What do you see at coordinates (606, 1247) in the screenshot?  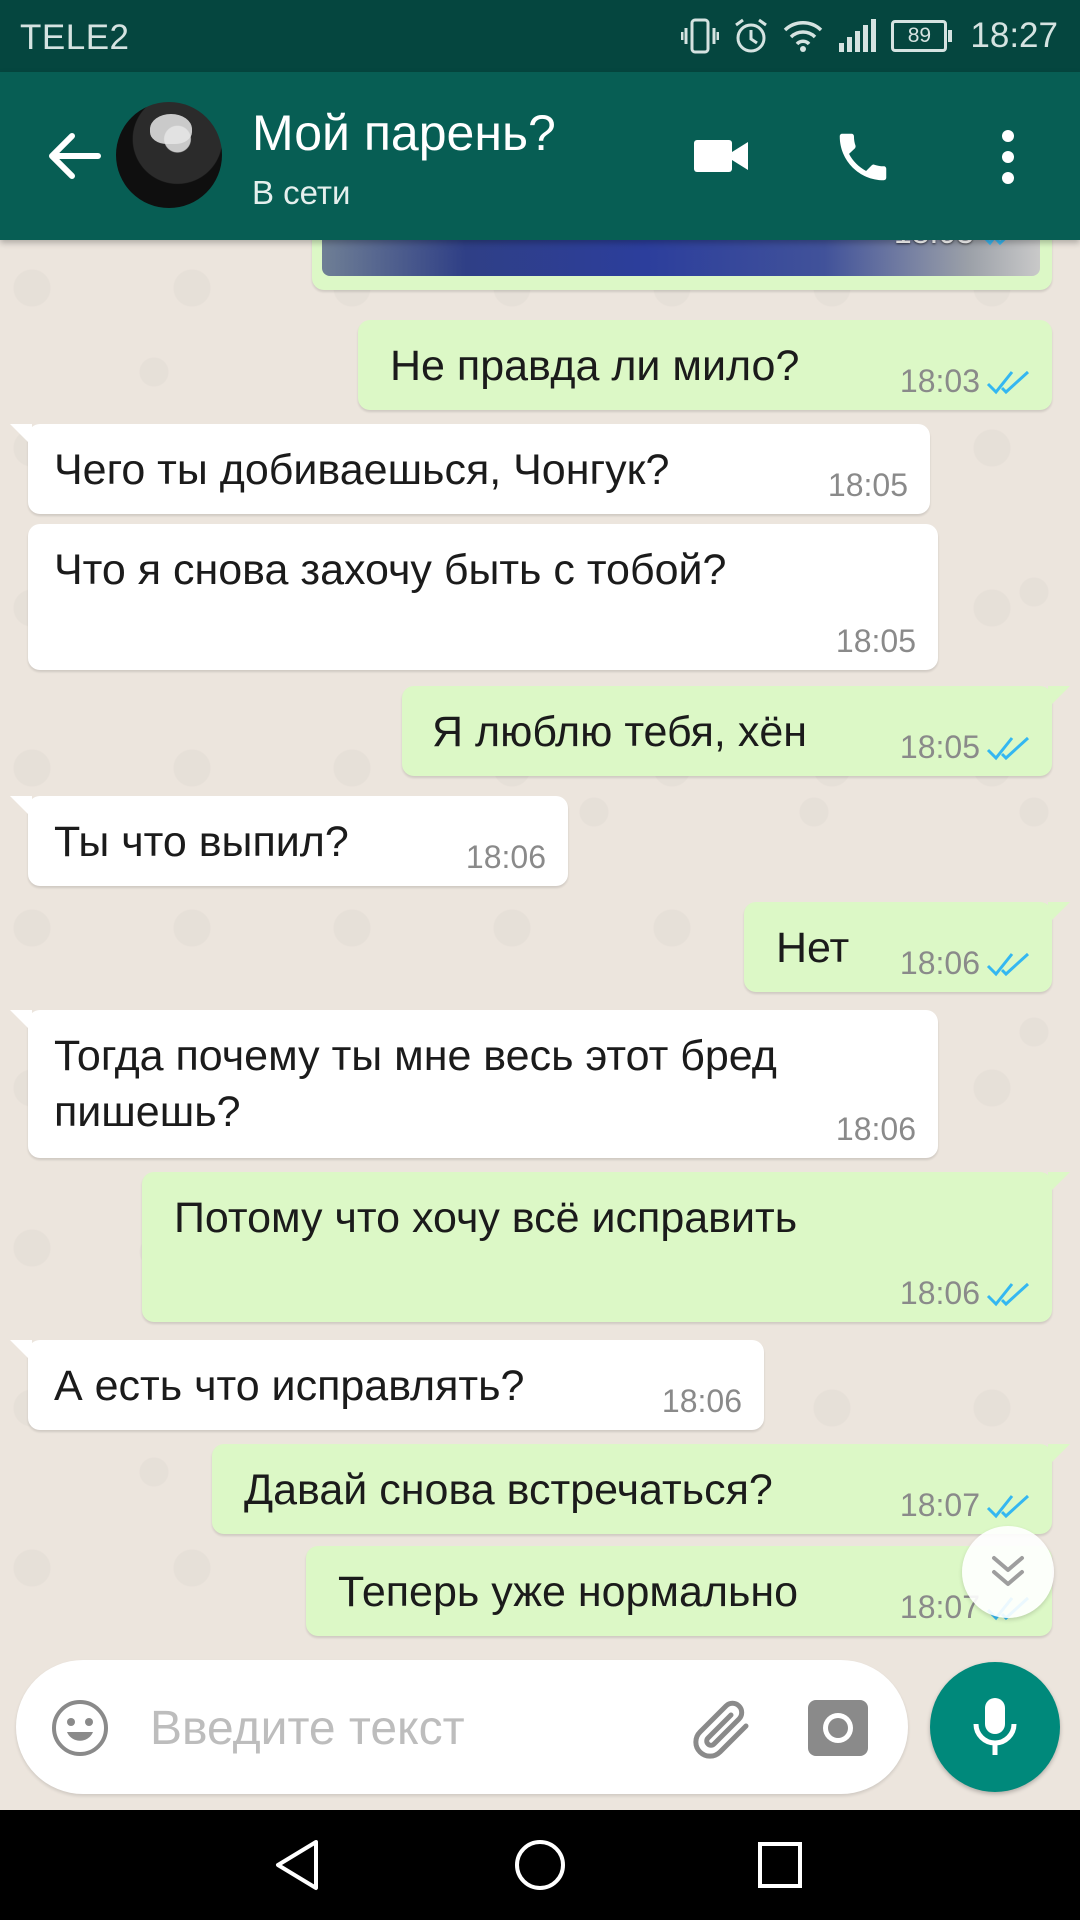 I see `outgoing-message: Потому что хочу всё исправить 18:06` at bounding box center [606, 1247].